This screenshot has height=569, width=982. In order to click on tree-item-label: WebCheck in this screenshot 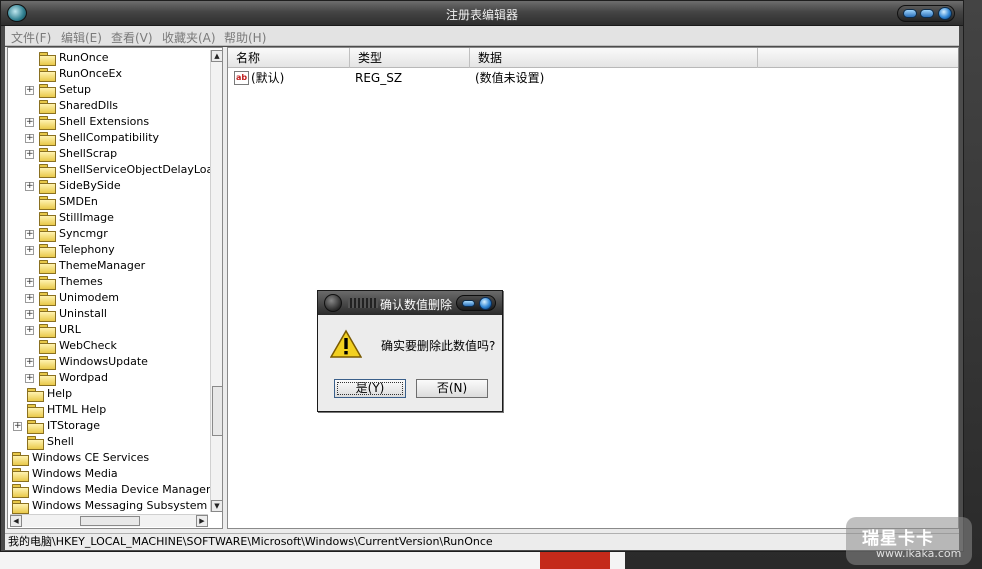, I will do `click(88, 345)`.